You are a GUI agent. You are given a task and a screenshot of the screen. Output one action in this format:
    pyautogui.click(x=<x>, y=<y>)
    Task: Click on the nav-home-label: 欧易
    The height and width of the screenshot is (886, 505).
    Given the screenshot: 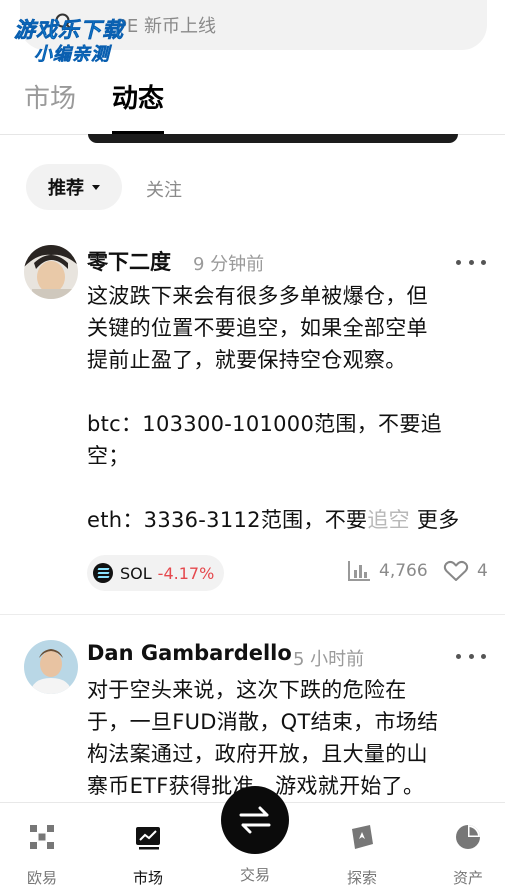 What is the action you would take?
    pyautogui.click(x=41, y=877)
    